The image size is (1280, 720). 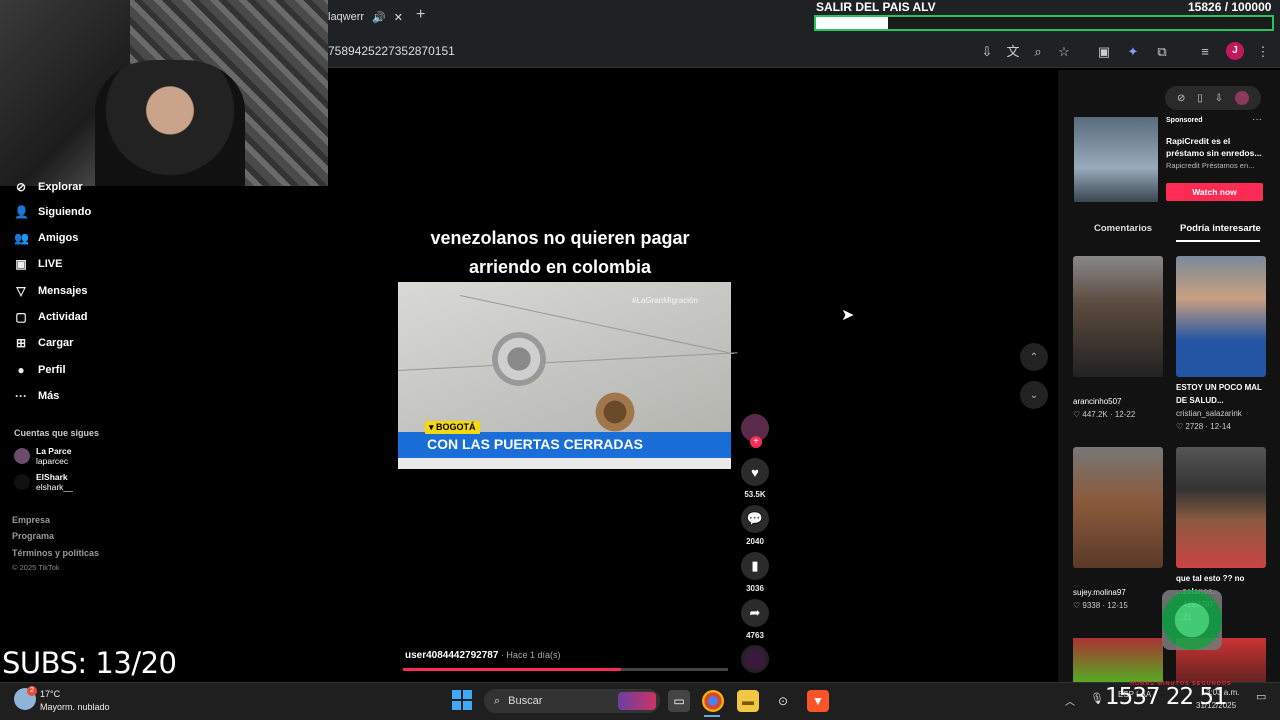 What do you see at coordinates (36, 567) in the screenshot?
I see `copyright: © 2025 TikTok` at bounding box center [36, 567].